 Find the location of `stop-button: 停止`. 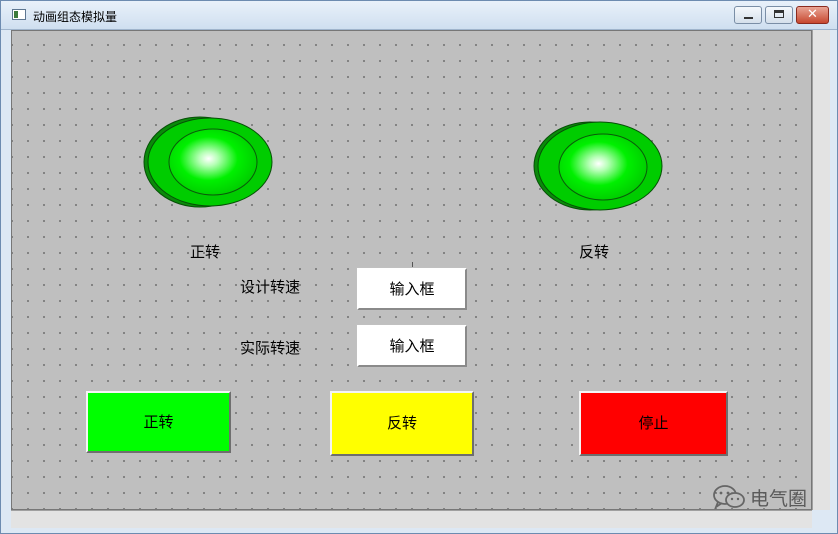

stop-button: 停止 is located at coordinates (653, 423).